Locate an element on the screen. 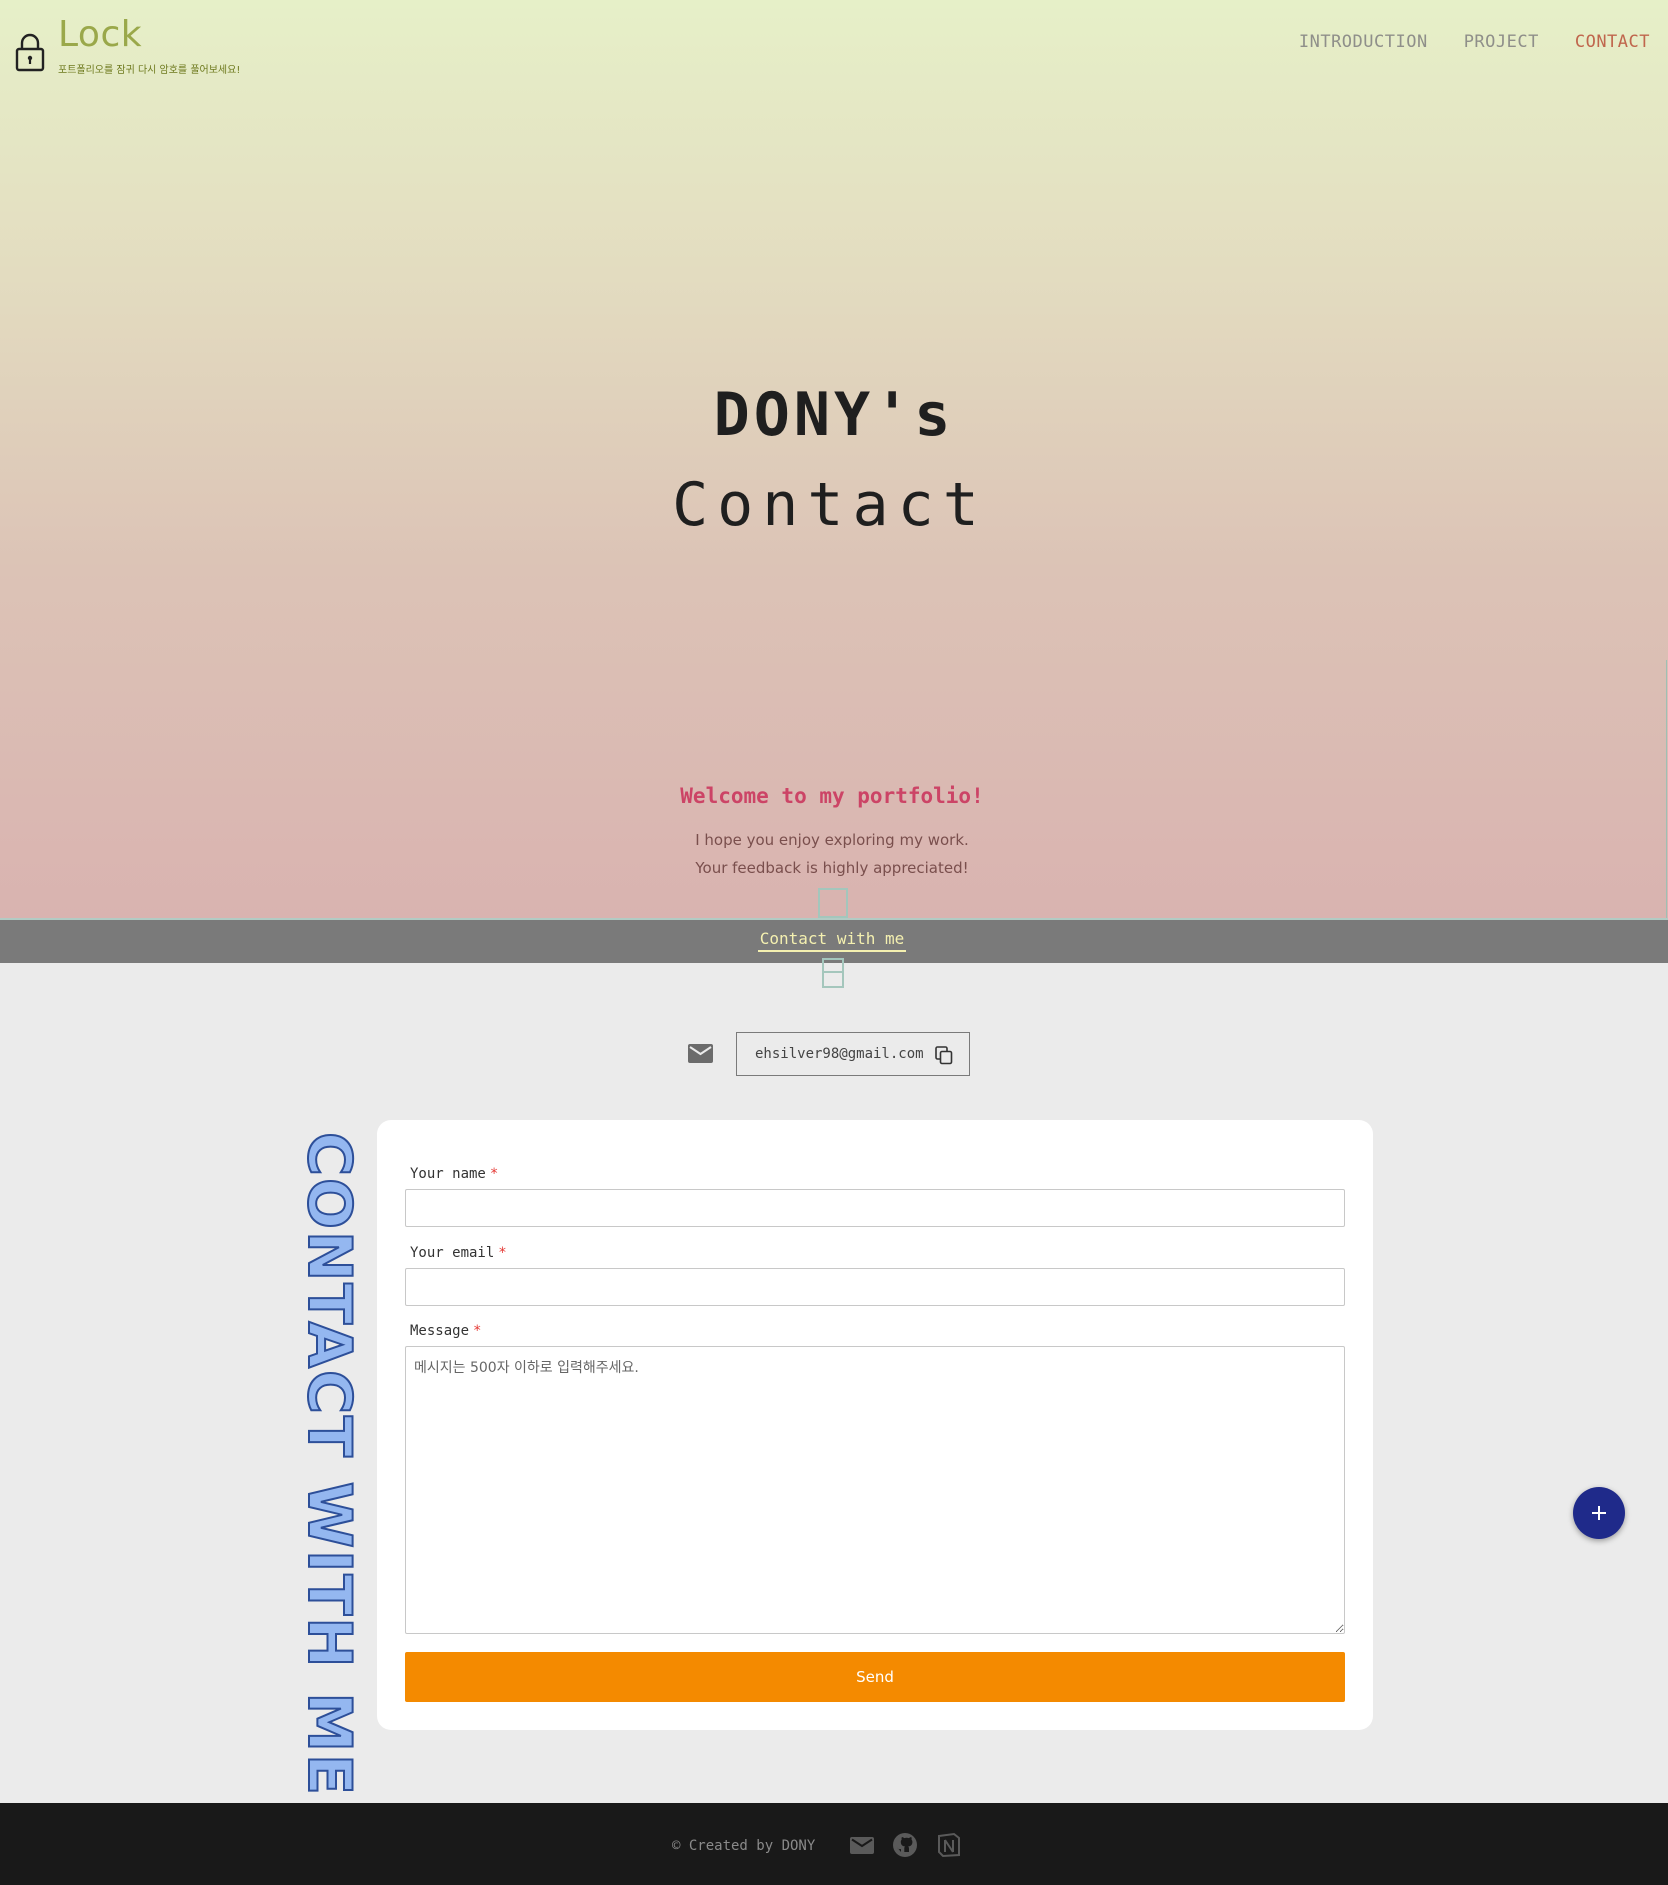  lock-icon is located at coordinates (30, 52).